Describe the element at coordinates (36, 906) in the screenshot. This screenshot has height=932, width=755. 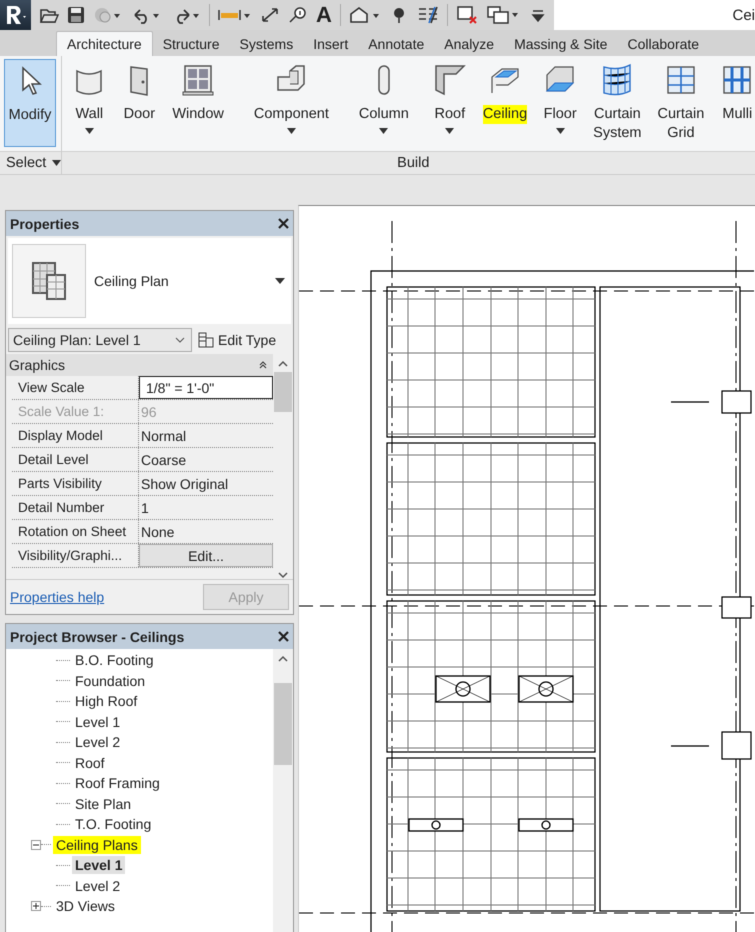
I see `expand-icon` at that location.